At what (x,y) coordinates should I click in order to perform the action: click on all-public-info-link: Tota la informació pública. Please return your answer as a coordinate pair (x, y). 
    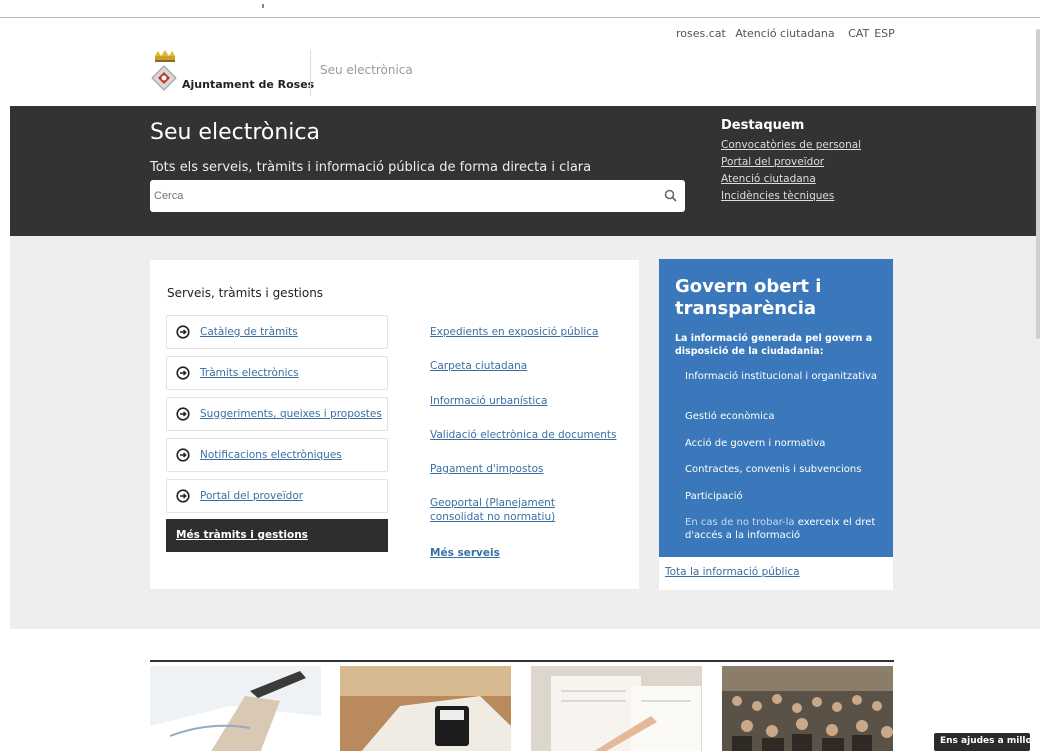
    Looking at the image, I should click on (732, 572).